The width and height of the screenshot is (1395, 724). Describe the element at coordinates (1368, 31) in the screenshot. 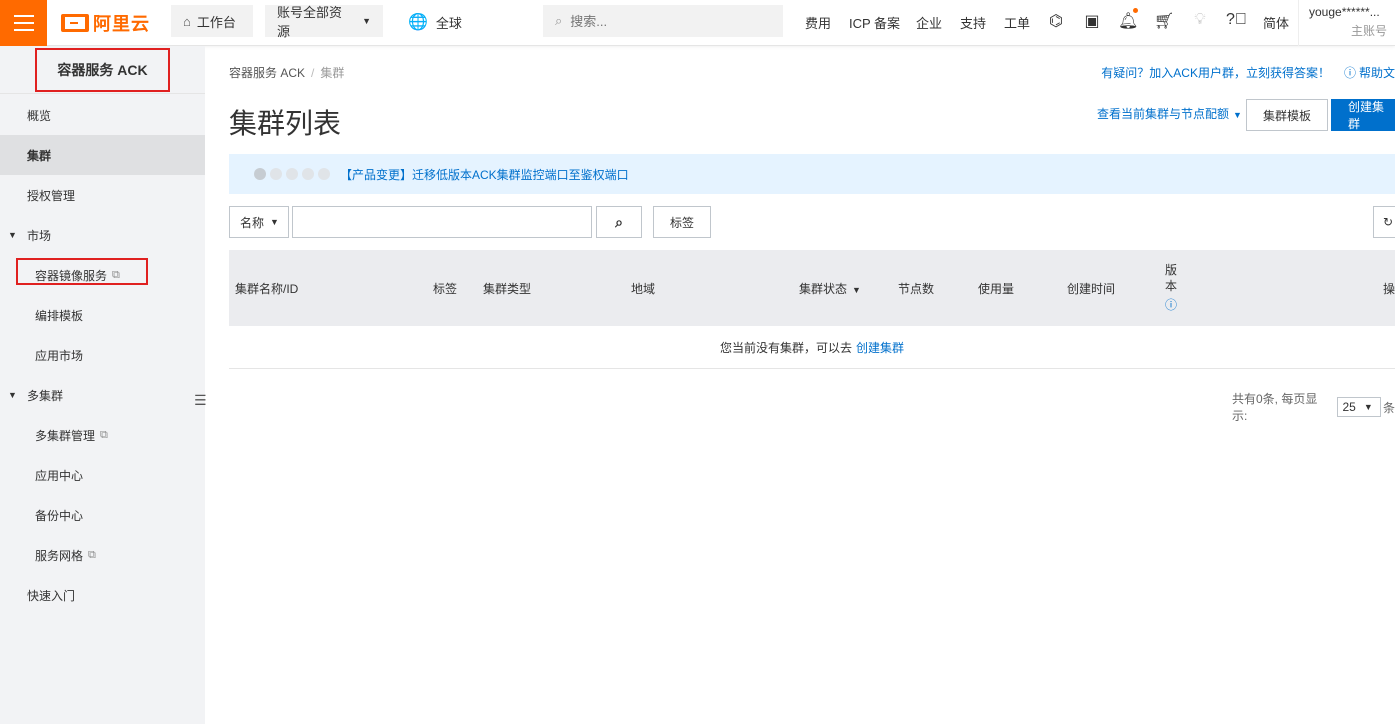

I see `user-role: 主账号` at that location.